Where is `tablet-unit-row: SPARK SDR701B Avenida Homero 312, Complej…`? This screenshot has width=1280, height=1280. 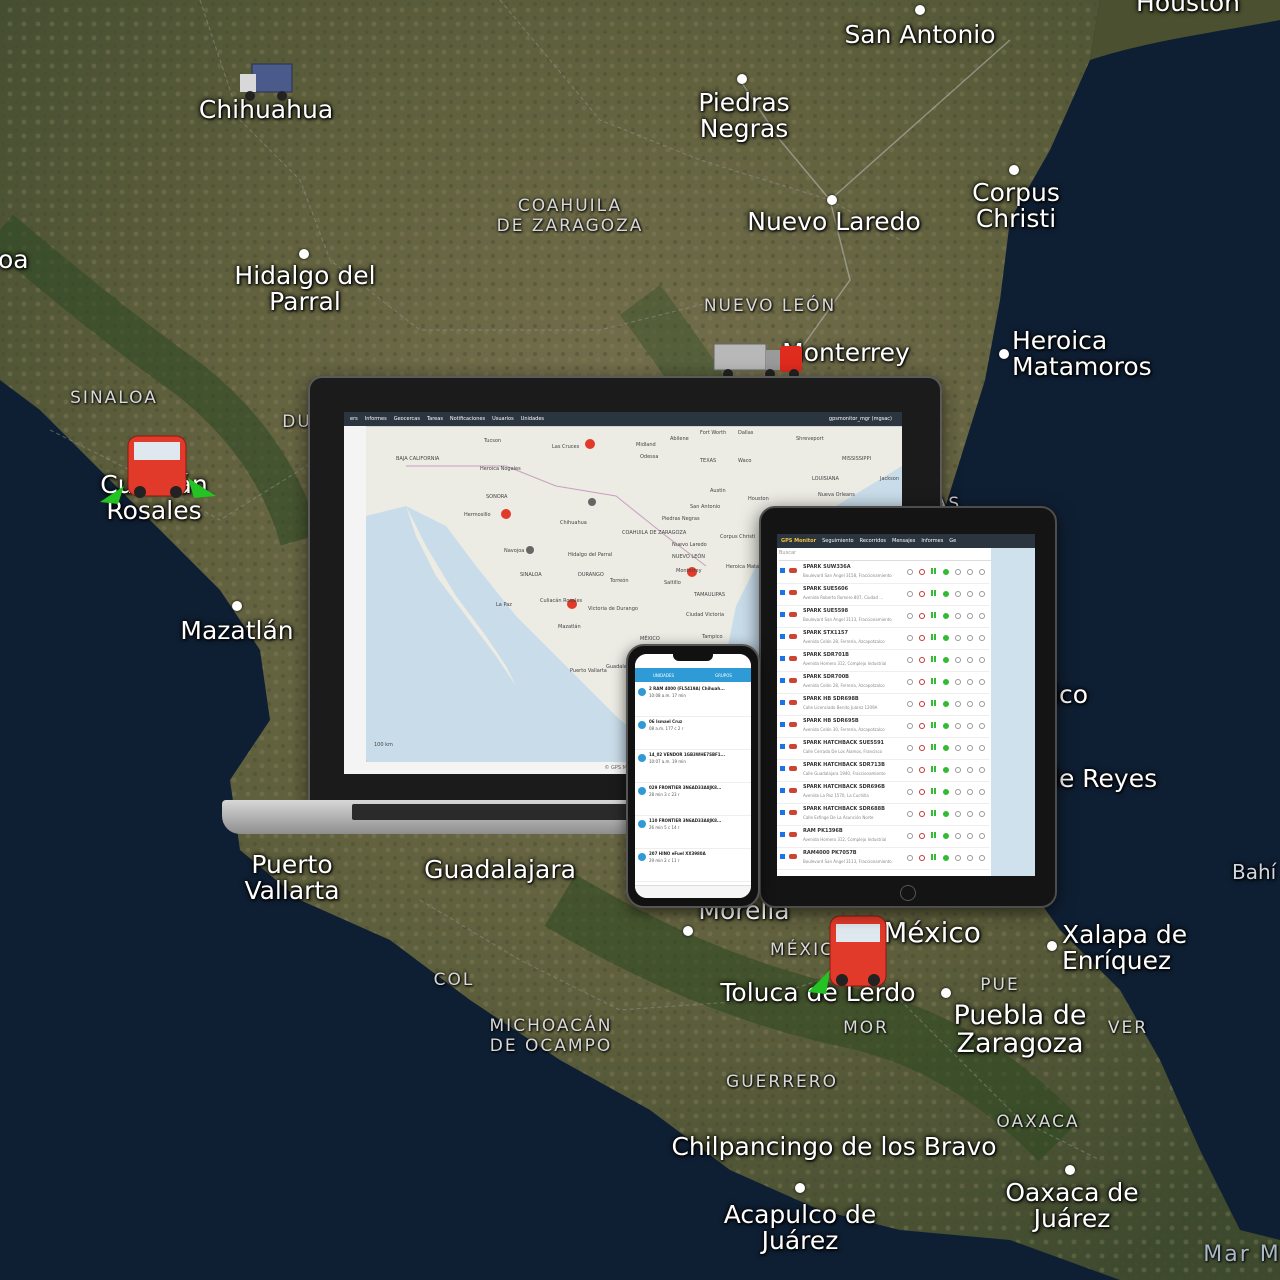 tablet-unit-row: SPARK SDR701B Avenida Homero 312, Complej… is located at coordinates (883, 661).